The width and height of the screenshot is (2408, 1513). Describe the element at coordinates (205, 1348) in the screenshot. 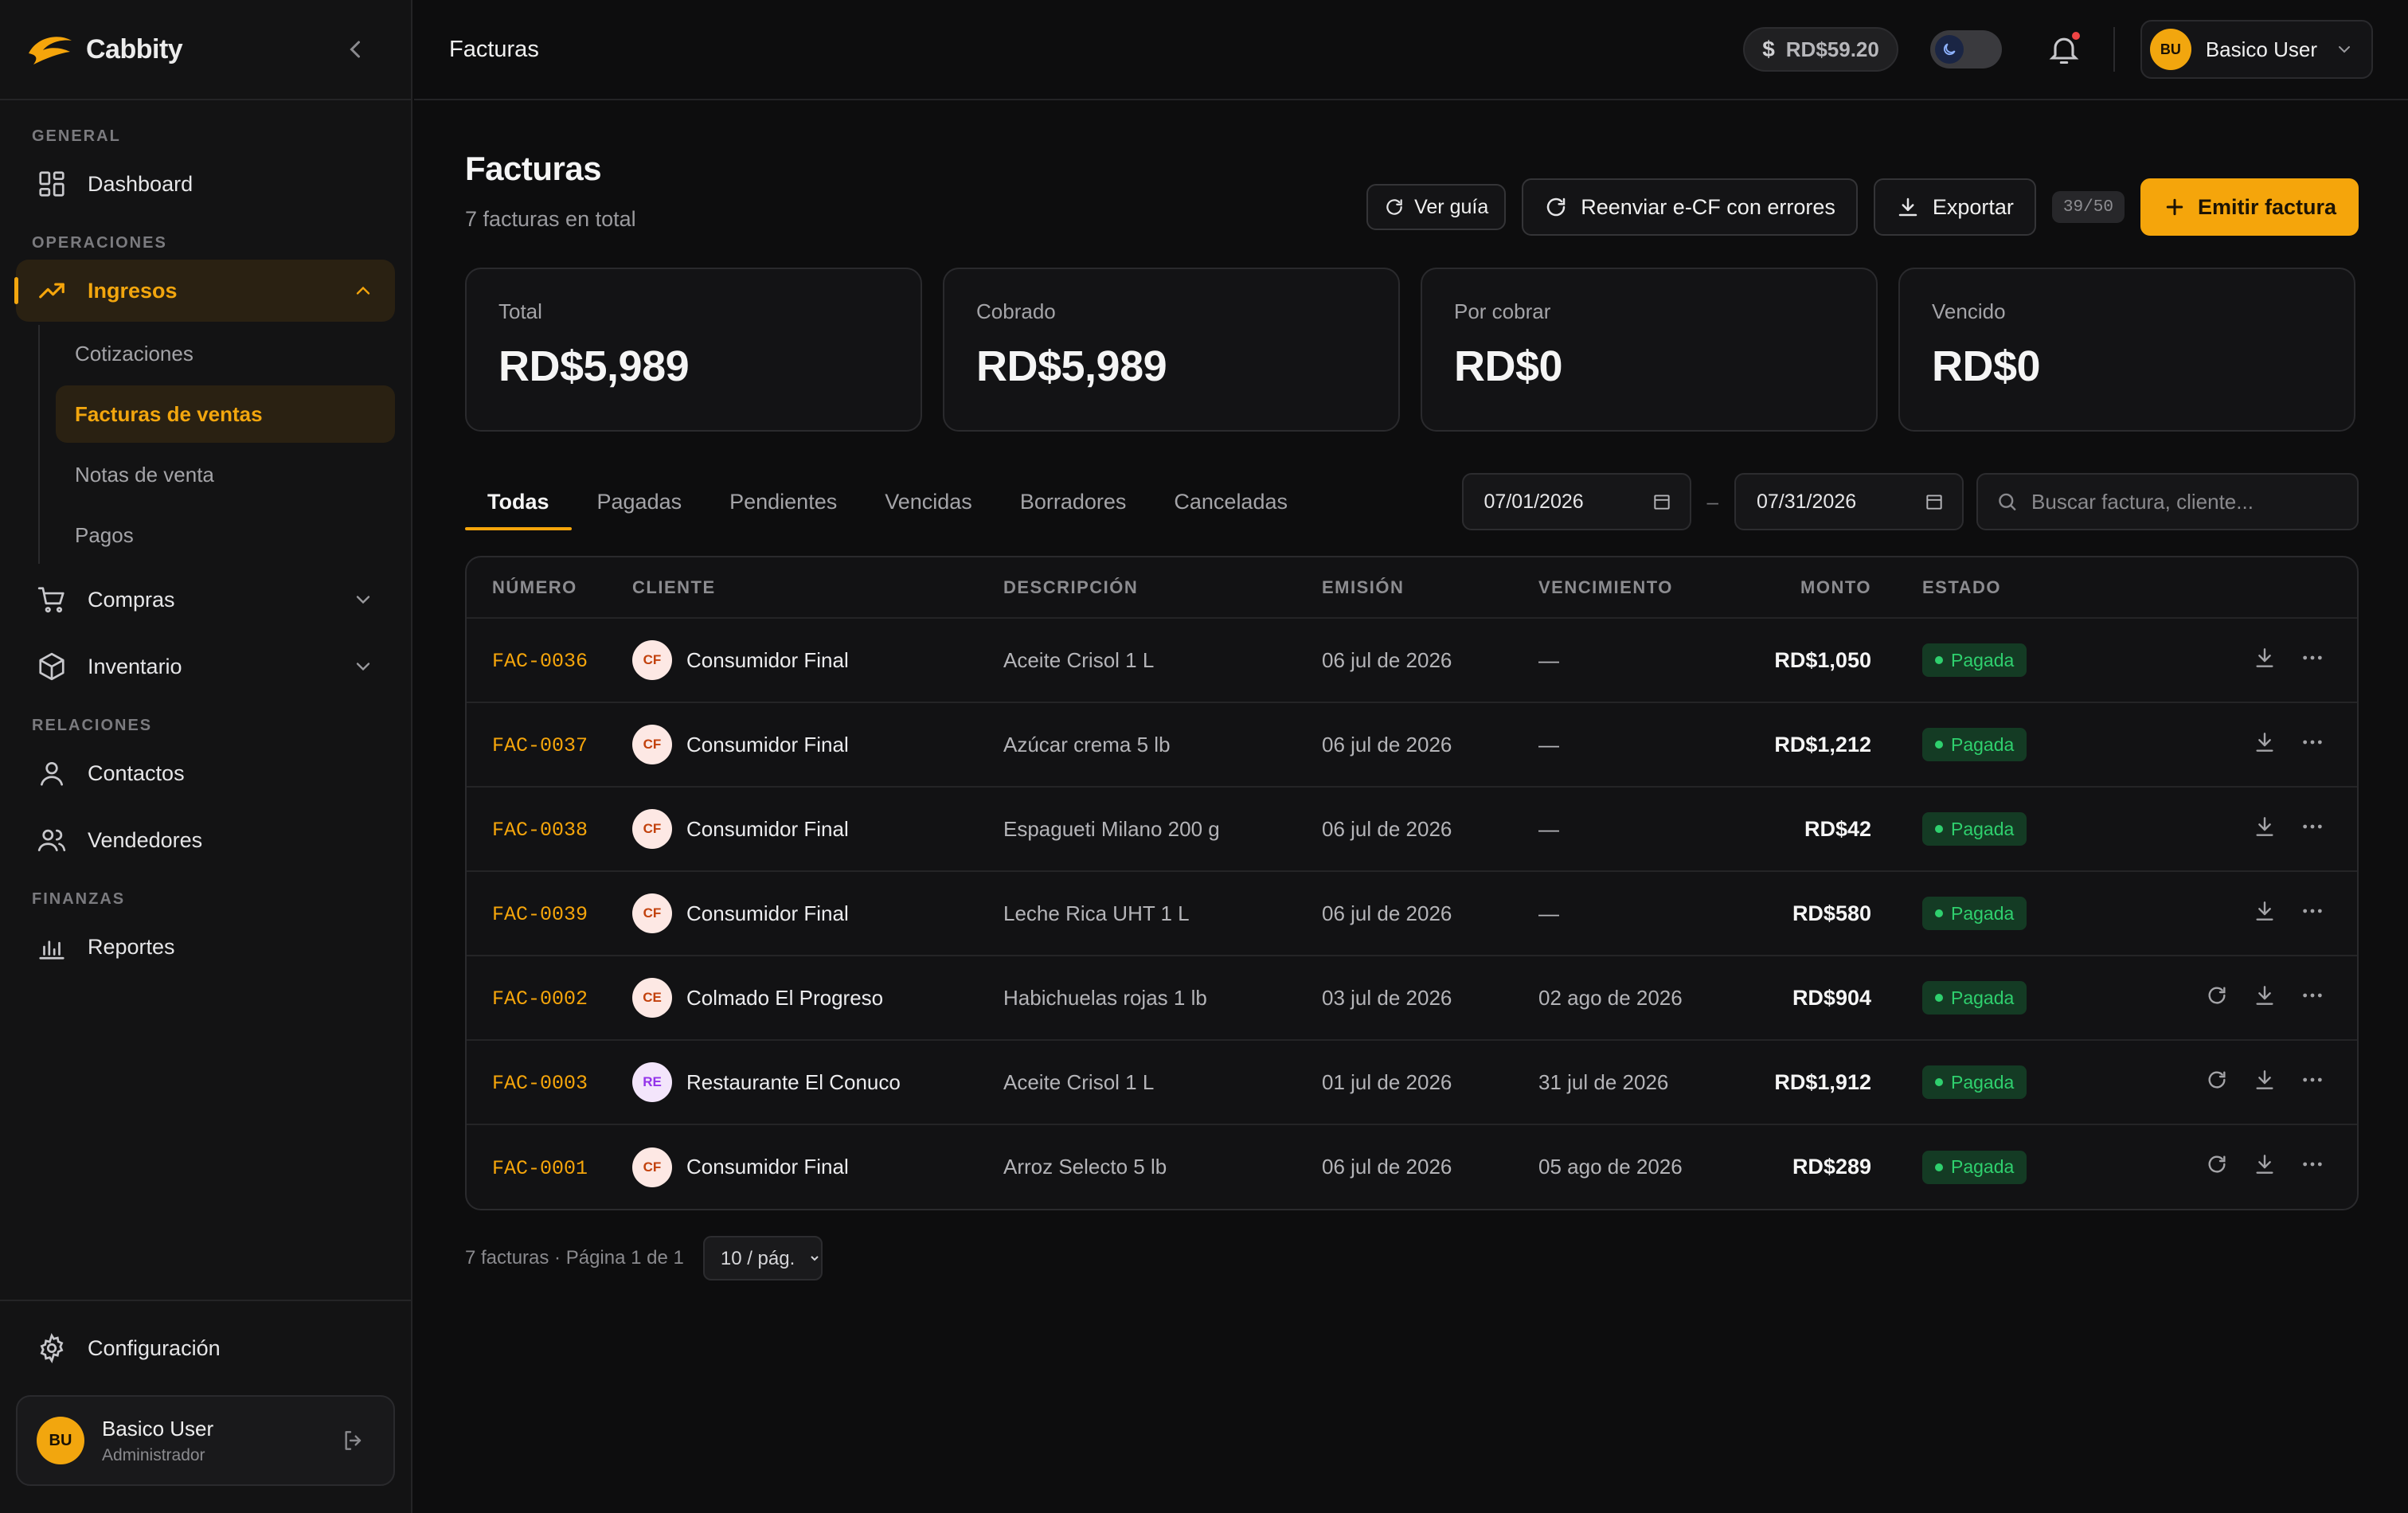

I see `sidebar-item-configuracion: Configuración` at that location.